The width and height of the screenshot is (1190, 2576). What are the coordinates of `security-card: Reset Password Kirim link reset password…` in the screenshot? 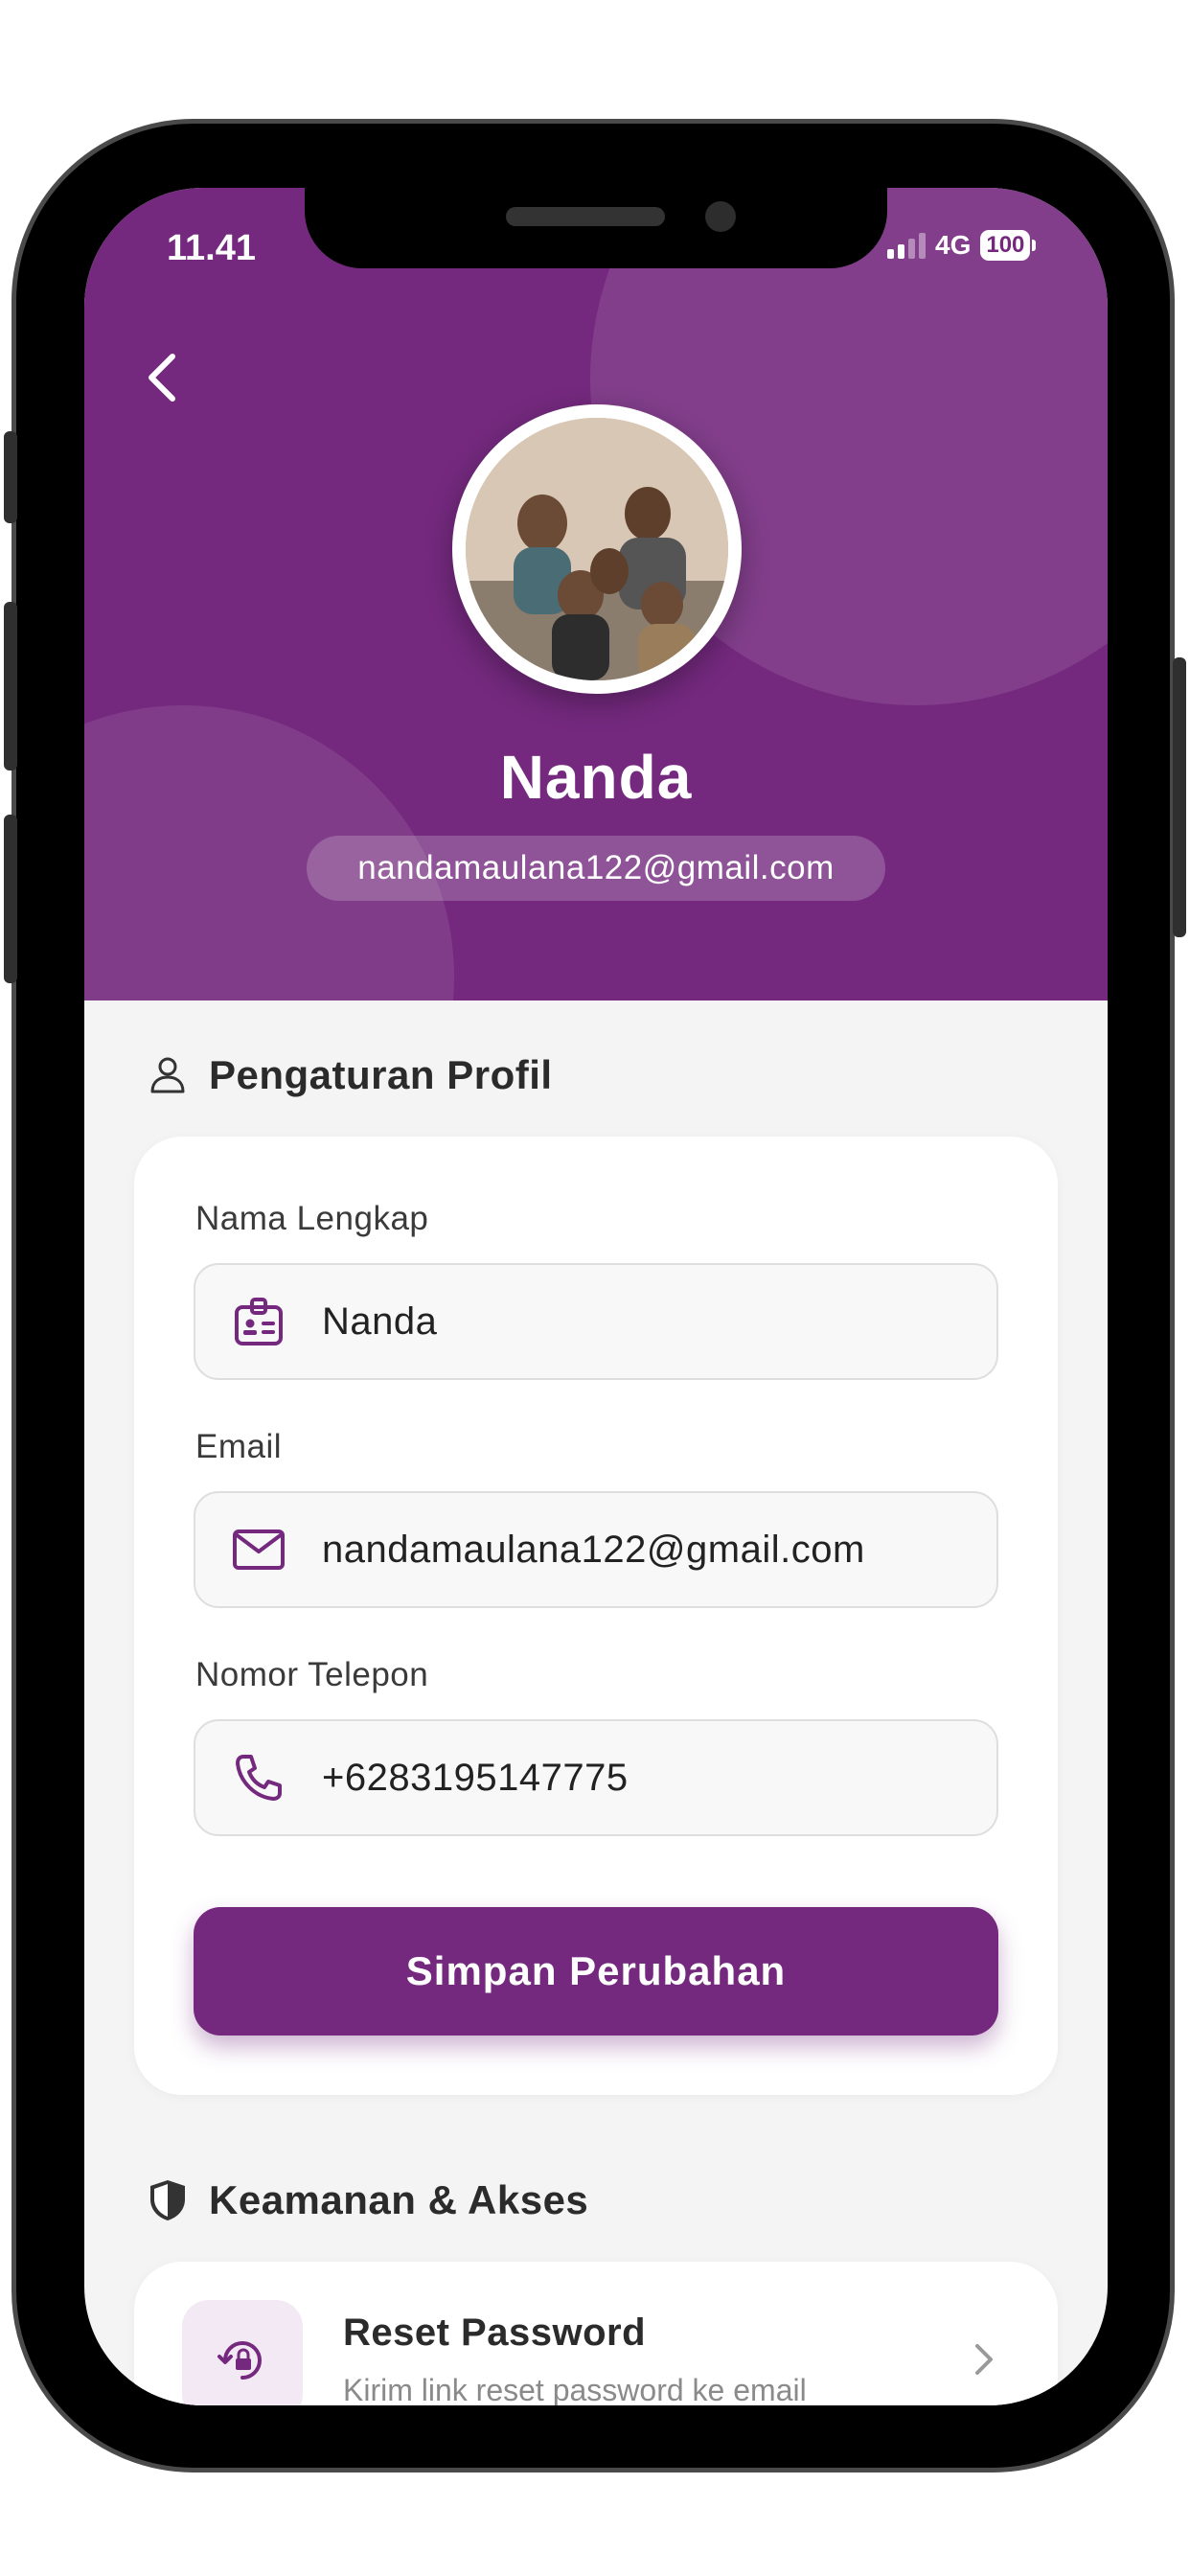 It's located at (596, 2333).